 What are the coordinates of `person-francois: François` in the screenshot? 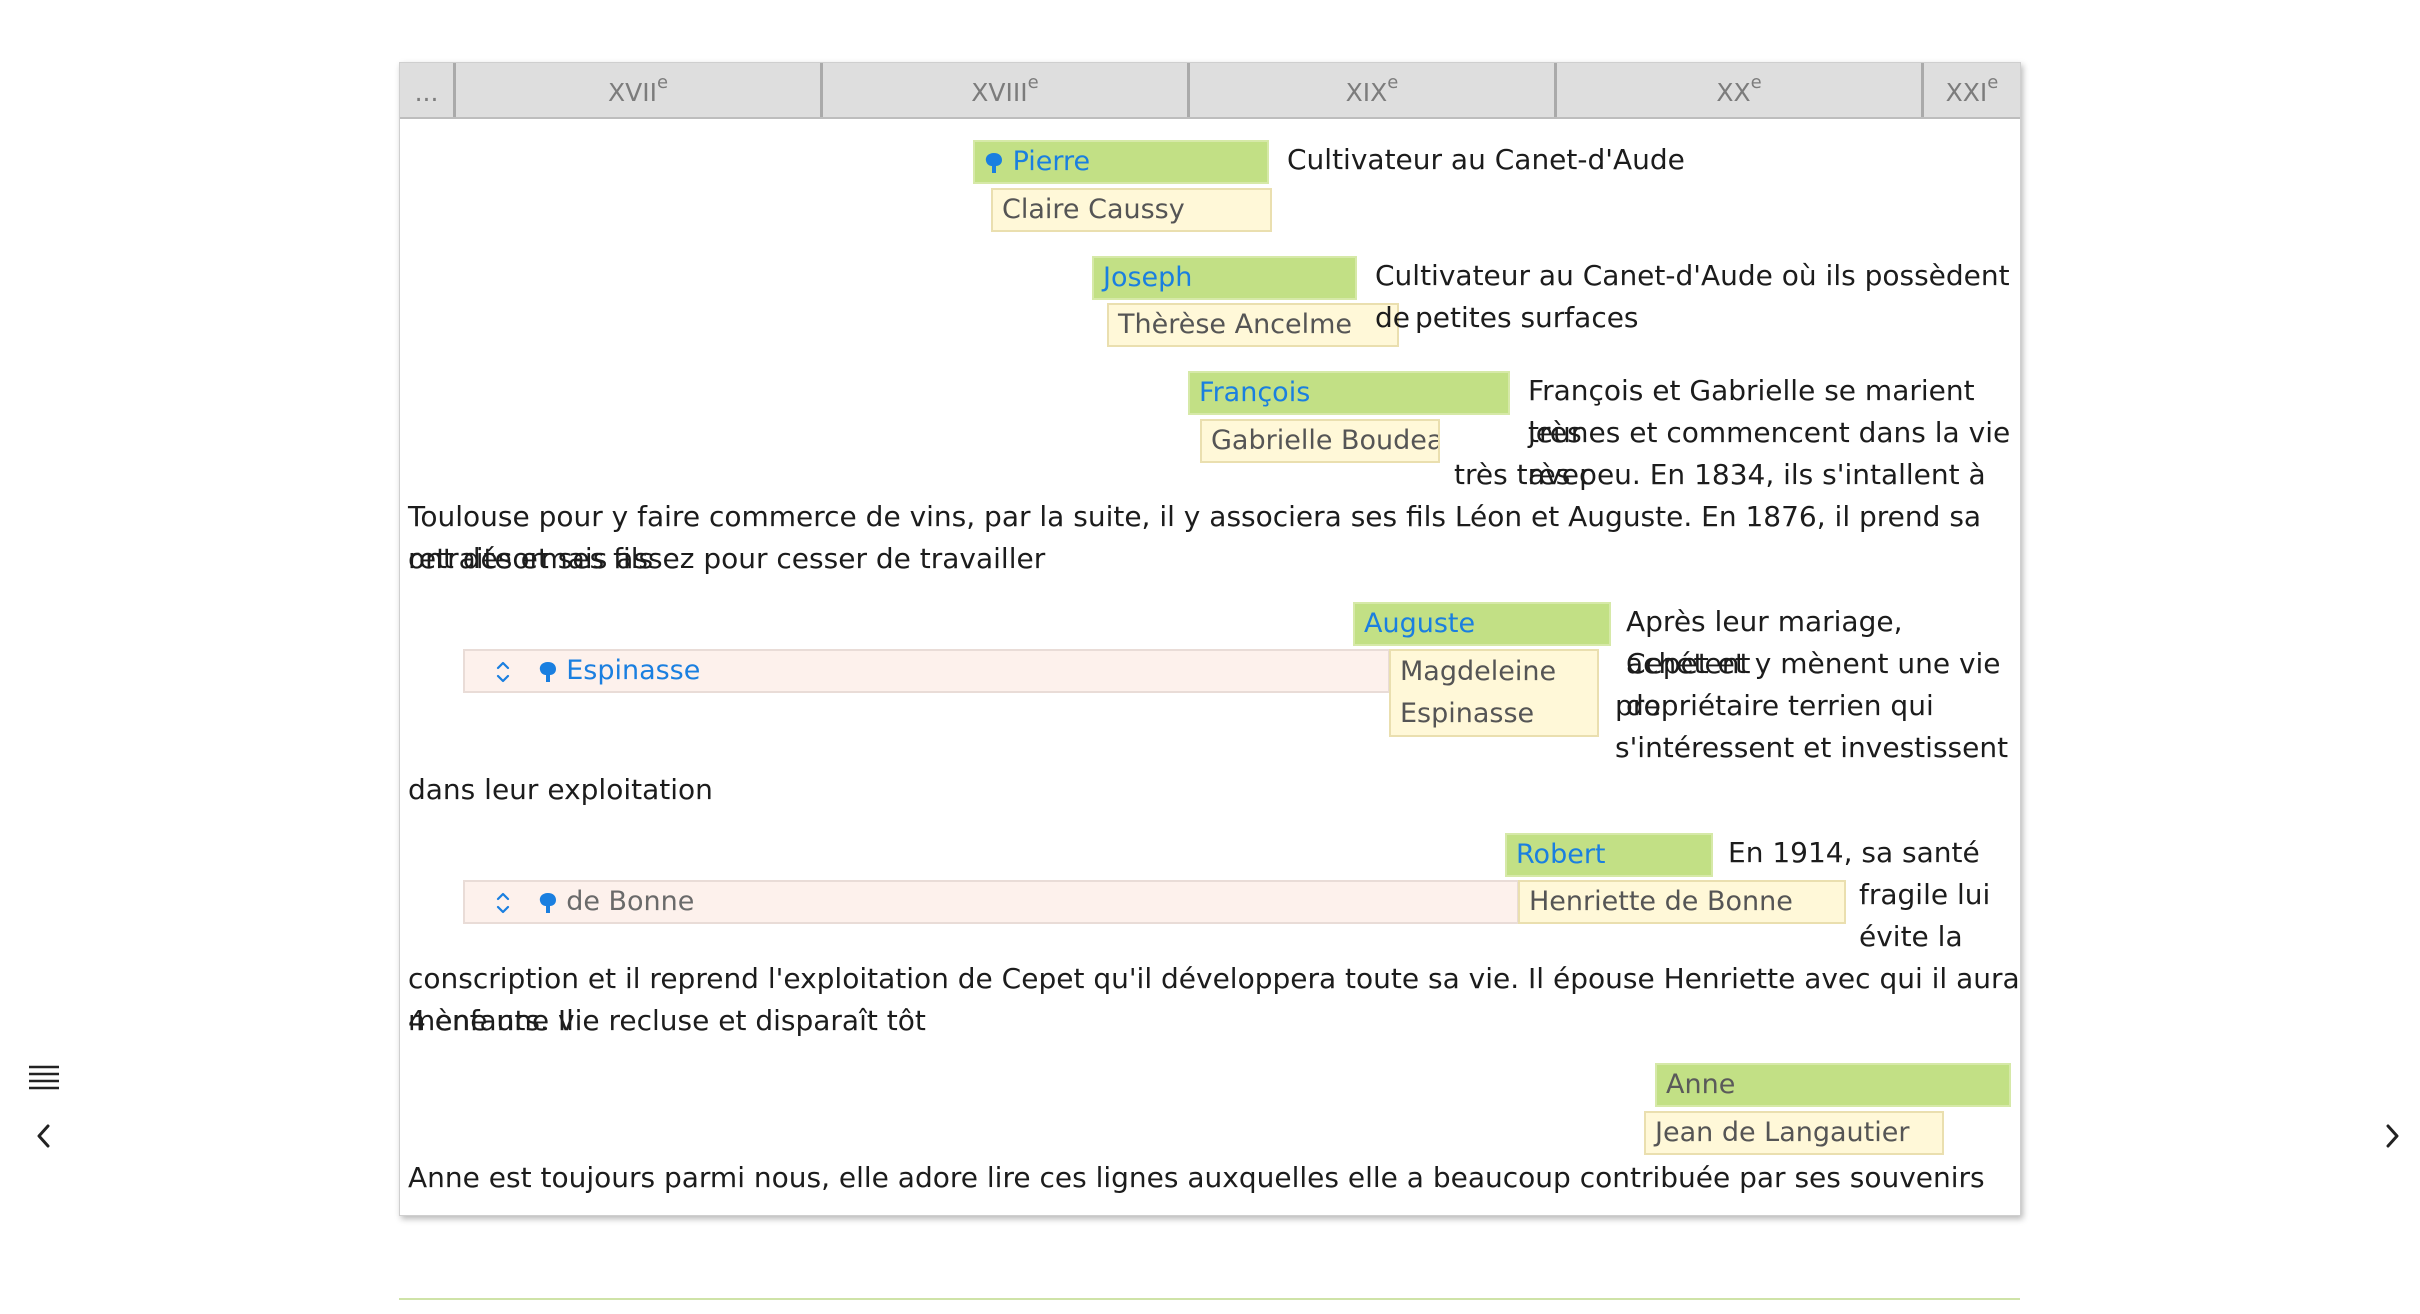 It's located at (1349, 393).